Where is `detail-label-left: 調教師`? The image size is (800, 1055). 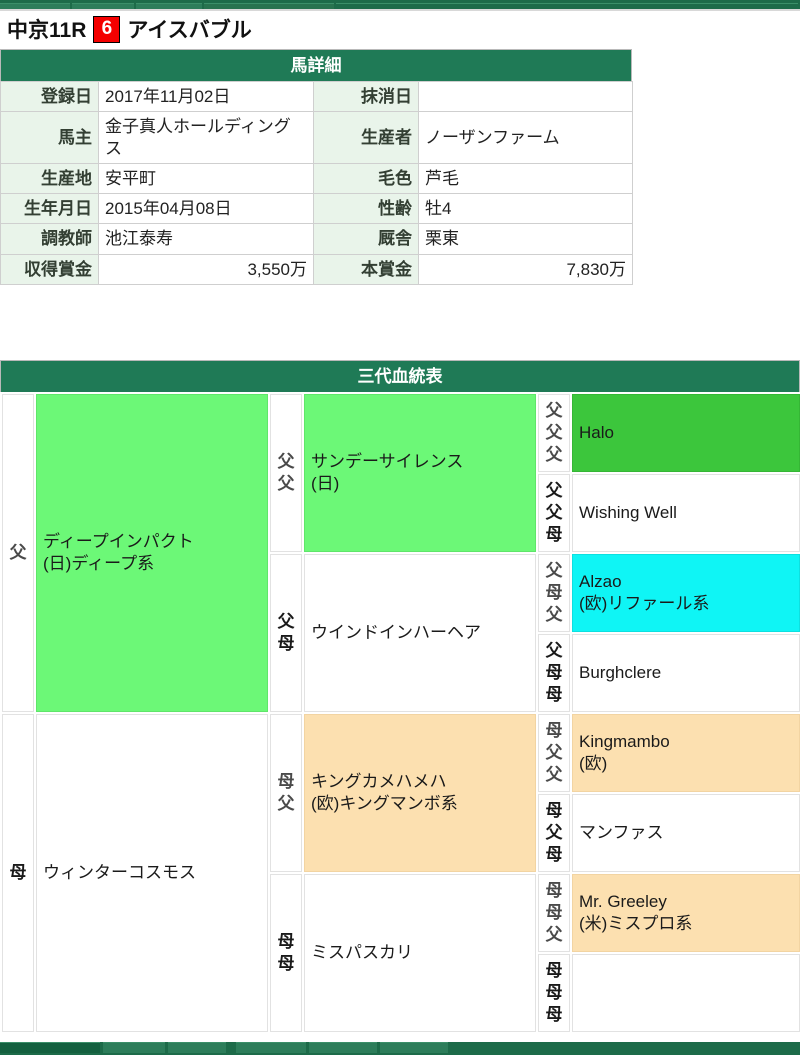
detail-label-left: 調教師 is located at coordinates (49, 239).